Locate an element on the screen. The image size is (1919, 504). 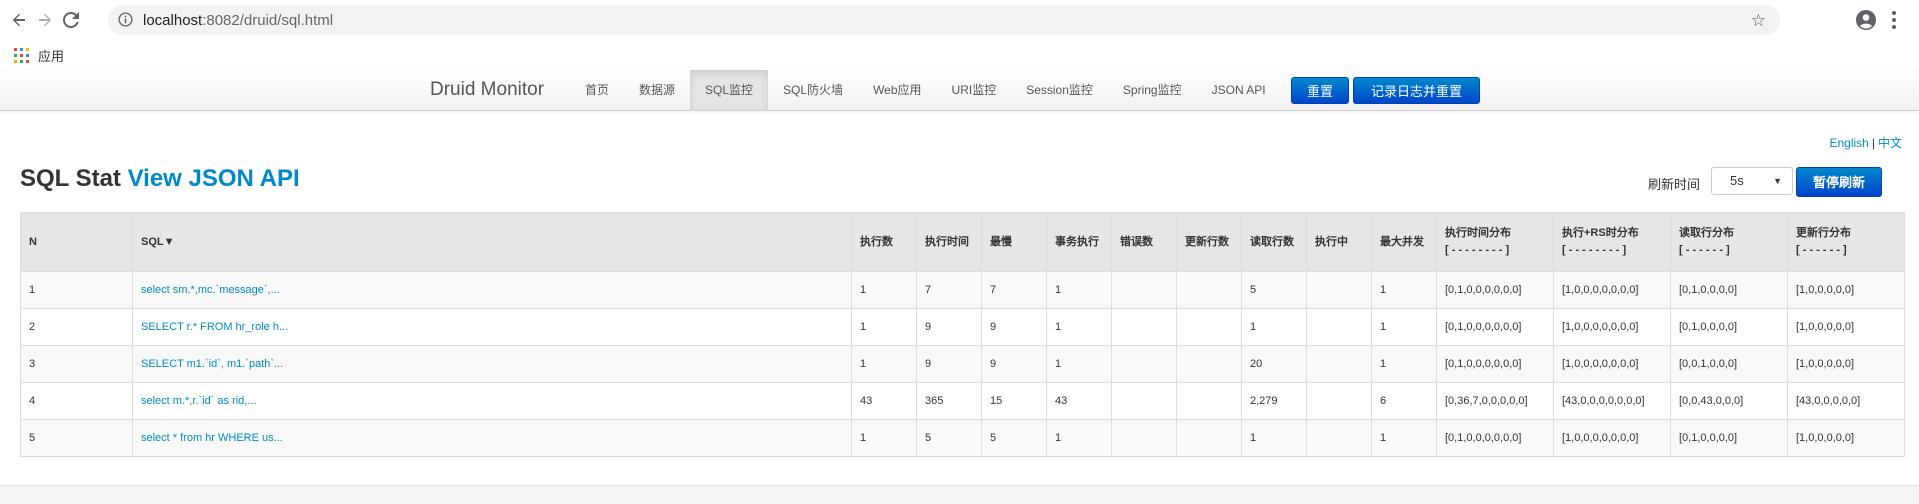
bookmark-star-icon: ☆ is located at coordinates (1758, 21).